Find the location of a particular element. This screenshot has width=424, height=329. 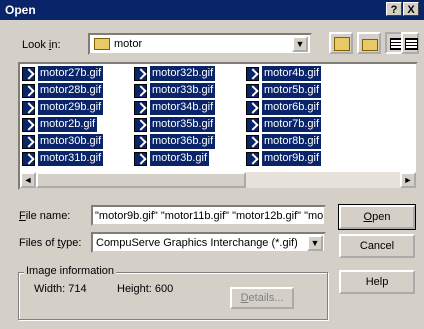

new-folder-button is located at coordinates (369, 43).